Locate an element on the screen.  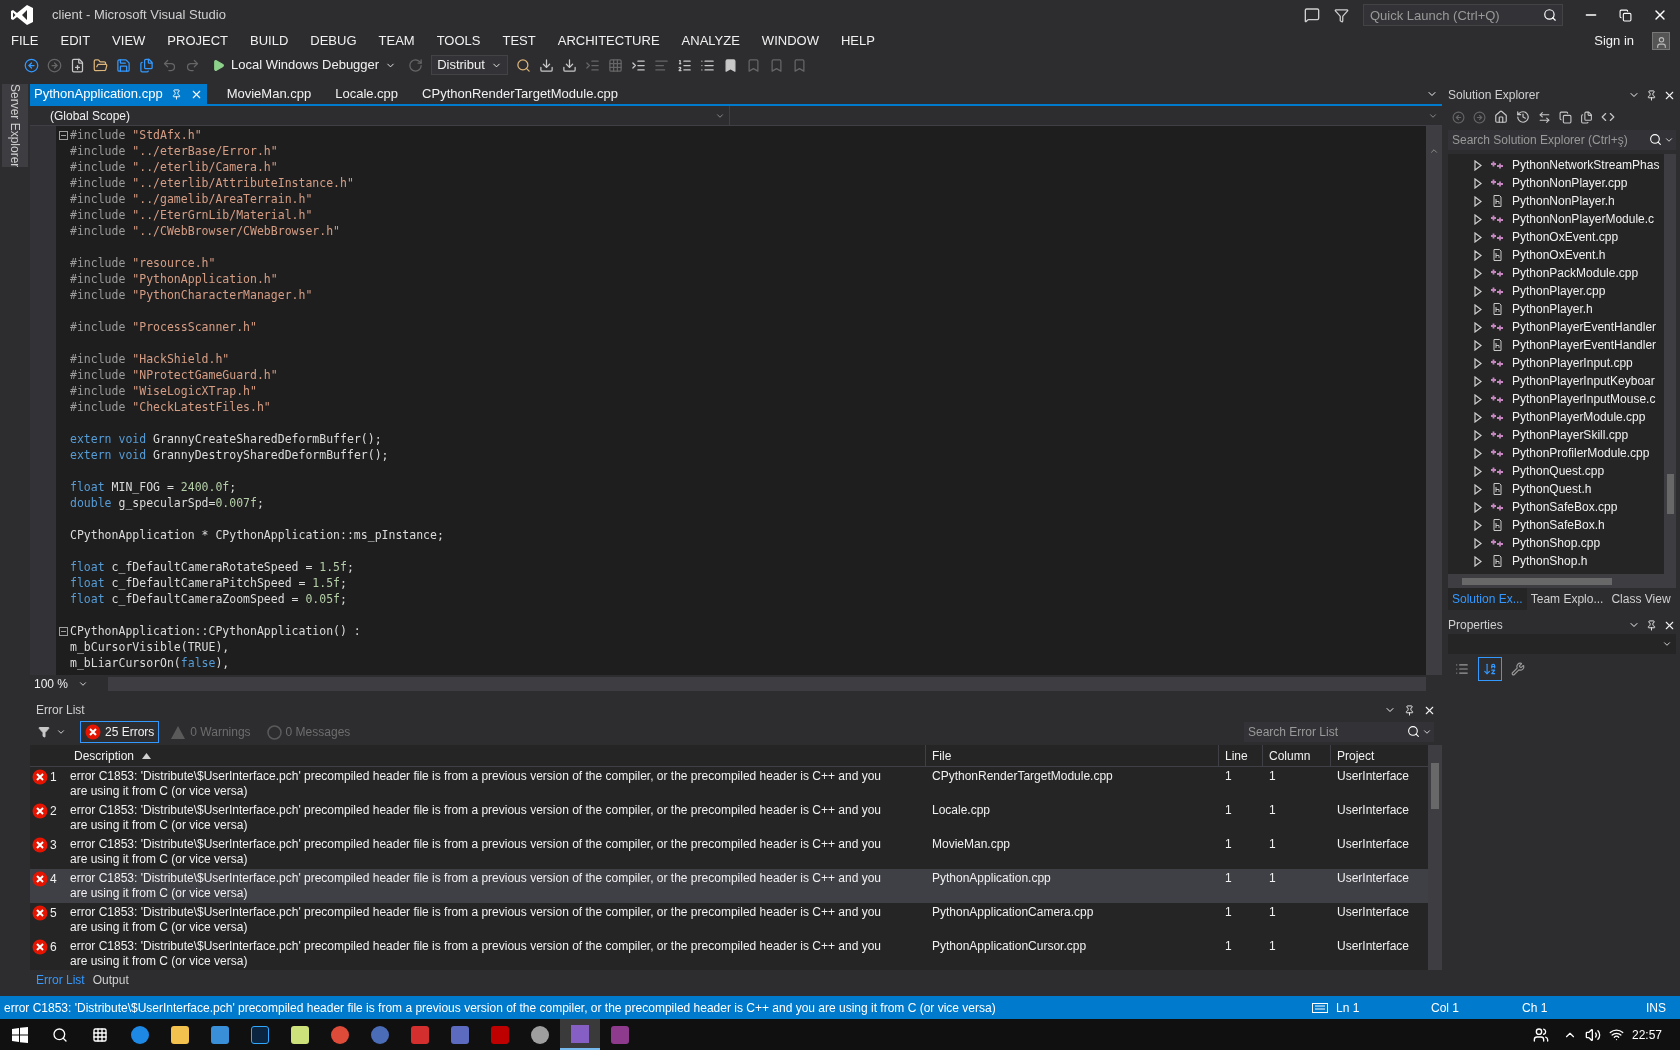
menu-item: TEAM is located at coordinates (396, 41).